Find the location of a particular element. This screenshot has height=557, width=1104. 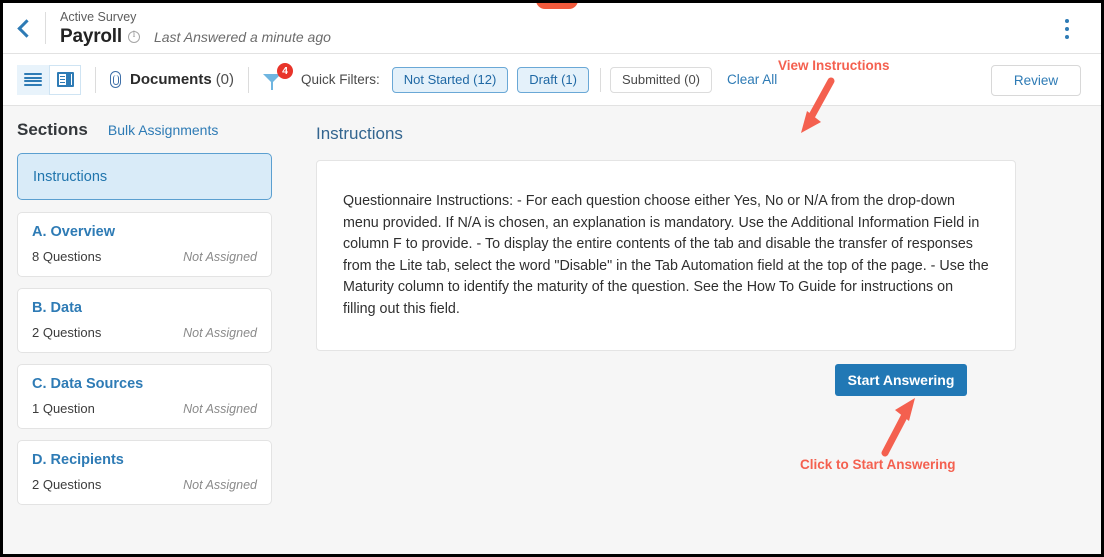

review-button: Review is located at coordinates (1036, 80).